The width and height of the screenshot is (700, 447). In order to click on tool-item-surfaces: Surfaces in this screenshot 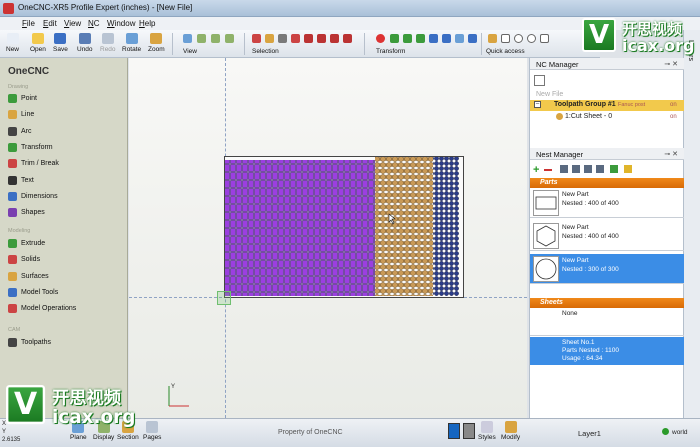, I will do `click(28, 277)`.